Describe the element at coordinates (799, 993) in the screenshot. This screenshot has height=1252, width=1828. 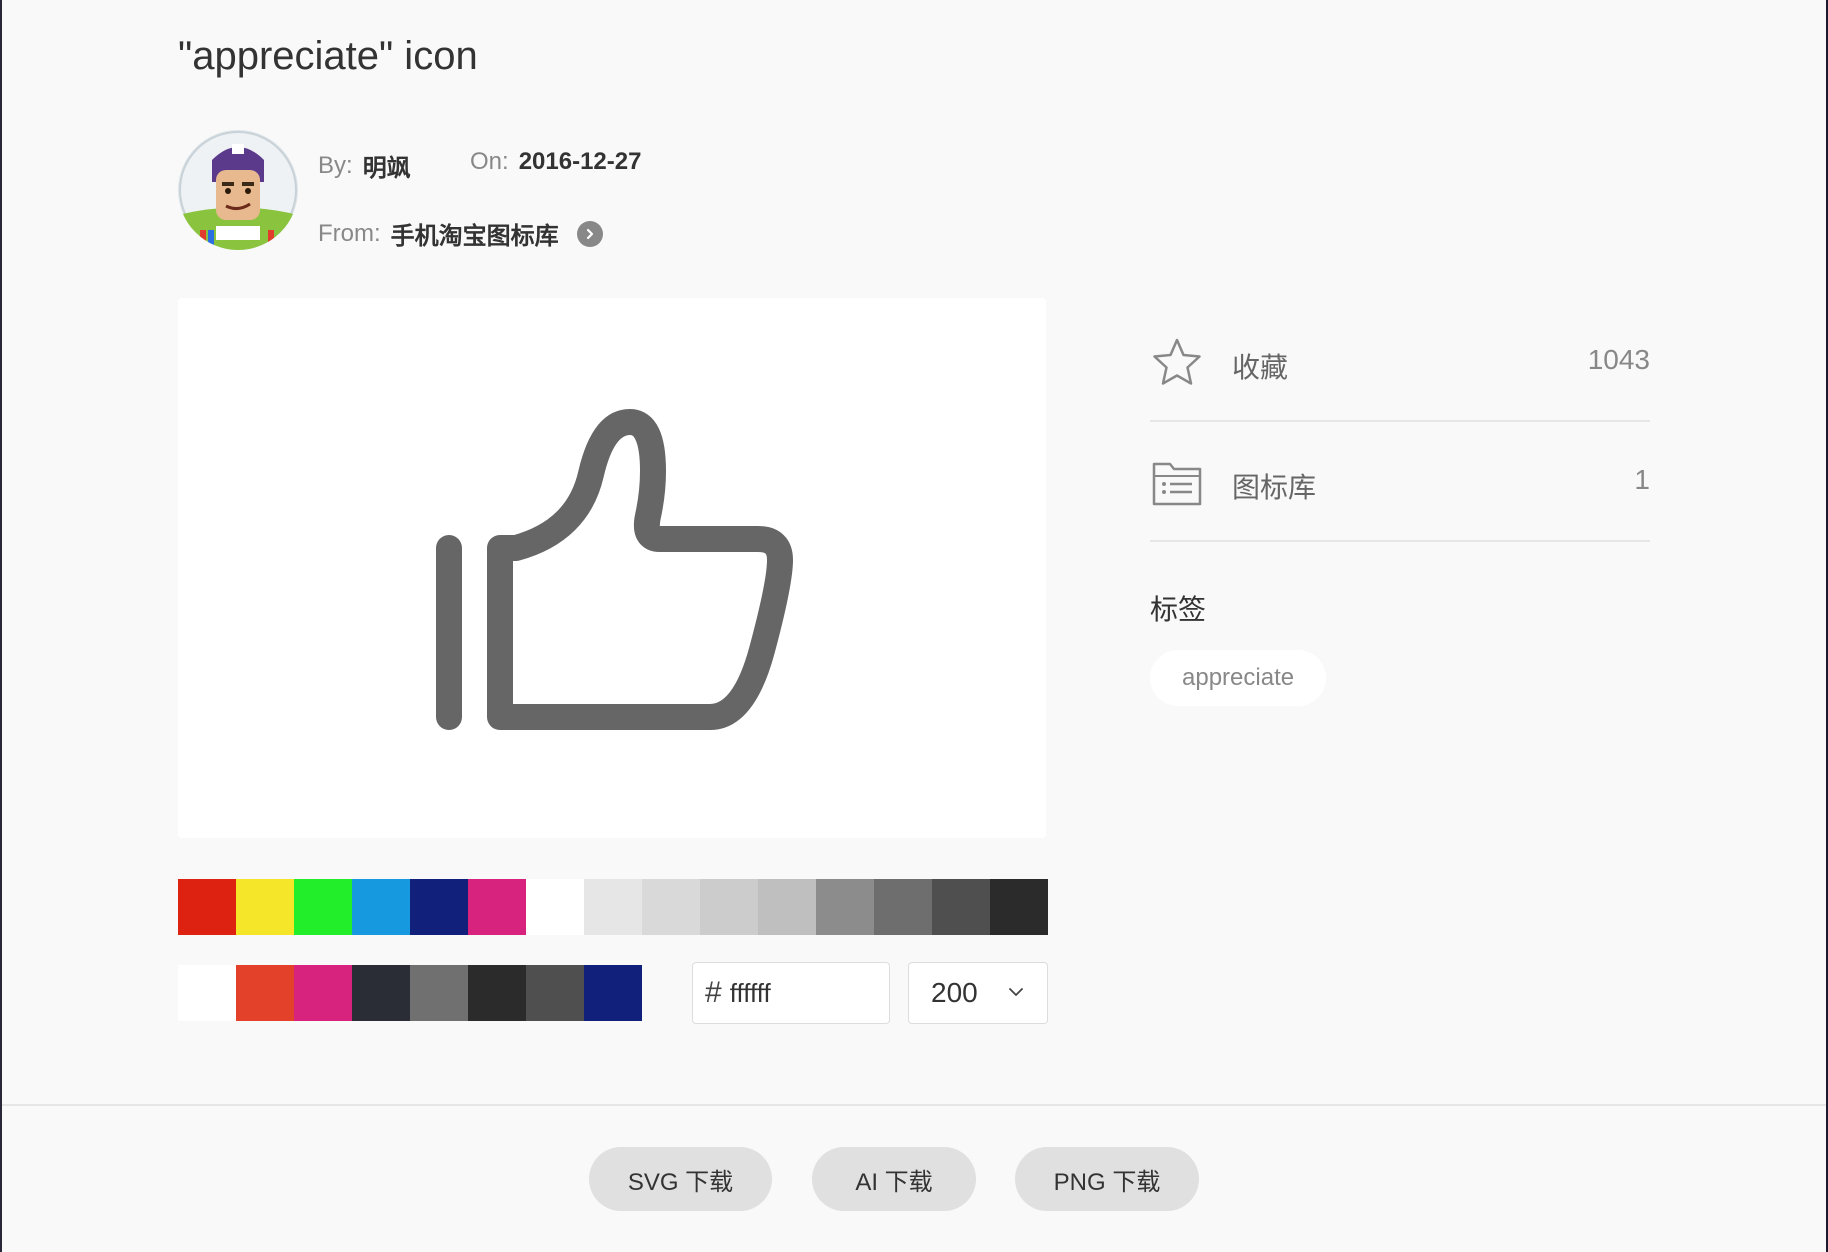
I see `color-hex-input` at that location.